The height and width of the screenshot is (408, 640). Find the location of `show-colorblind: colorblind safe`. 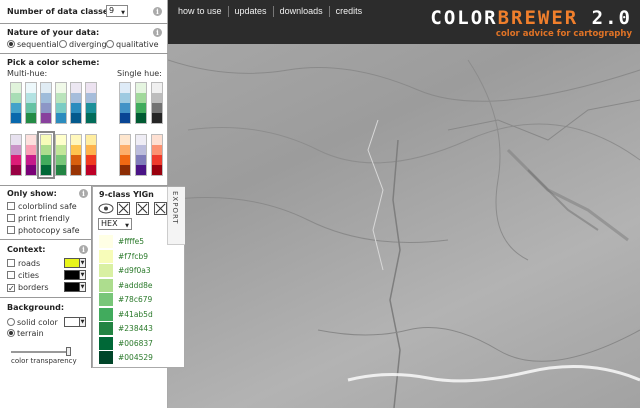

show-colorblind: colorblind safe is located at coordinates (42, 206).